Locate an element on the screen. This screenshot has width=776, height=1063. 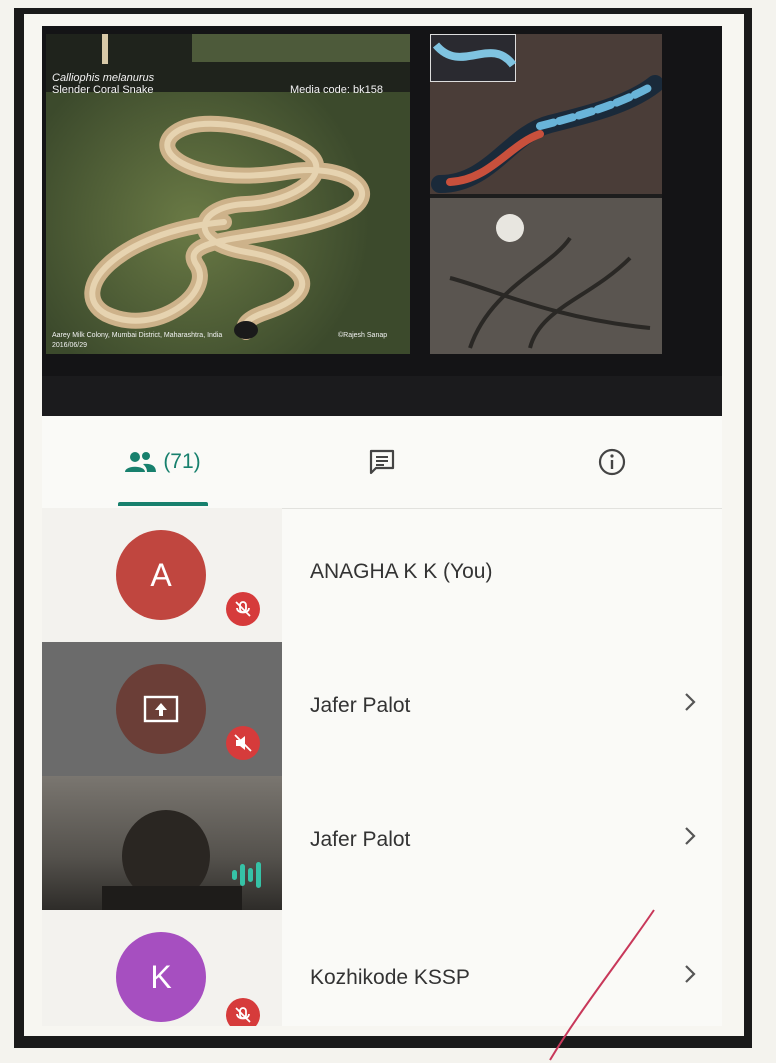
participant-name: ANAGHA K K (You) is located at coordinates (401, 571).